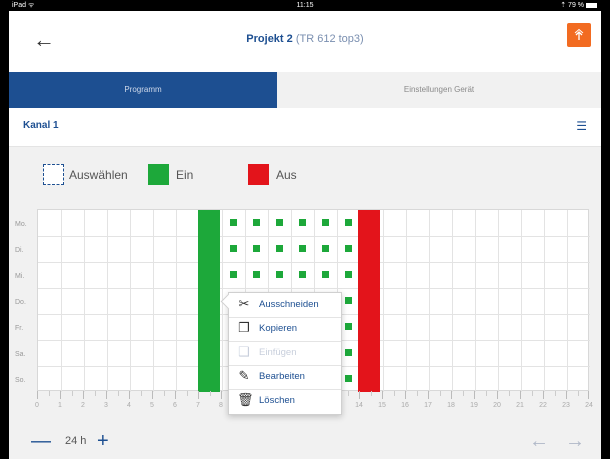  Describe the element at coordinates (539, 441) in the screenshot. I see `previous-arrow-icon: ←` at that location.